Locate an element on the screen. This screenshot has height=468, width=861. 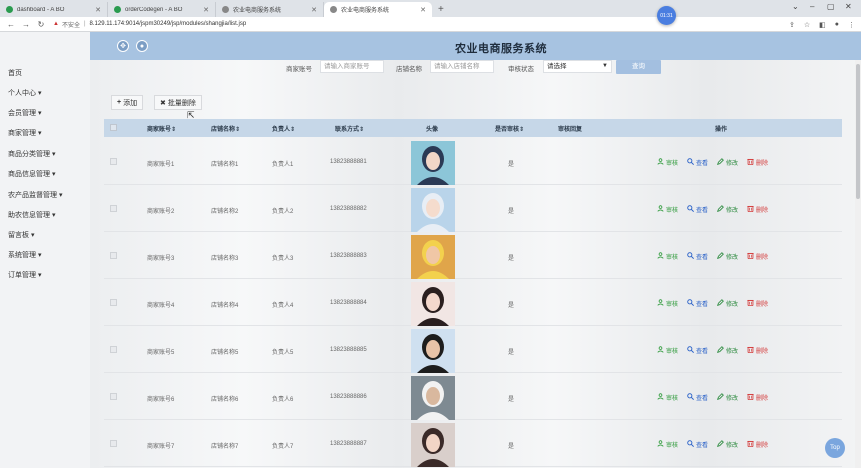
status-label: 审核状态 is located at coordinates (521, 69).